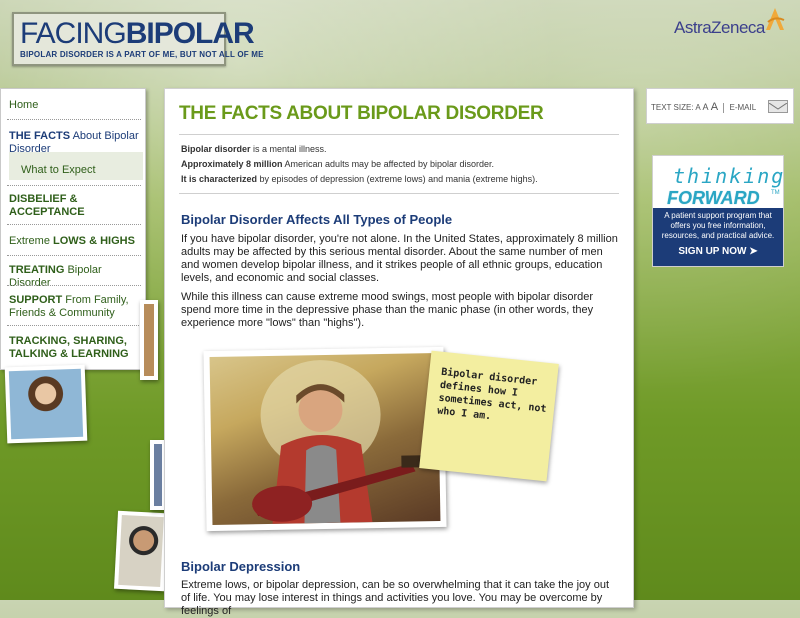 This screenshot has width=800, height=618. I want to click on guitar-photo-image, so click(325, 439).